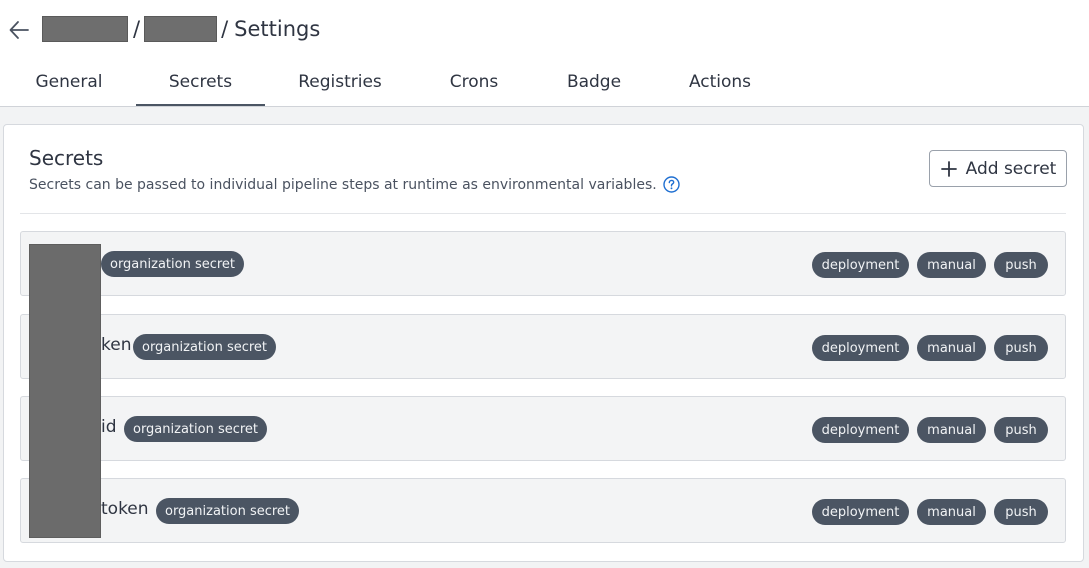 This screenshot has width=1089, height=568. What do you see at coordinates (116, 345) in the screenshot?
I see `secret-name: ken` at bounding box center [116, 345].